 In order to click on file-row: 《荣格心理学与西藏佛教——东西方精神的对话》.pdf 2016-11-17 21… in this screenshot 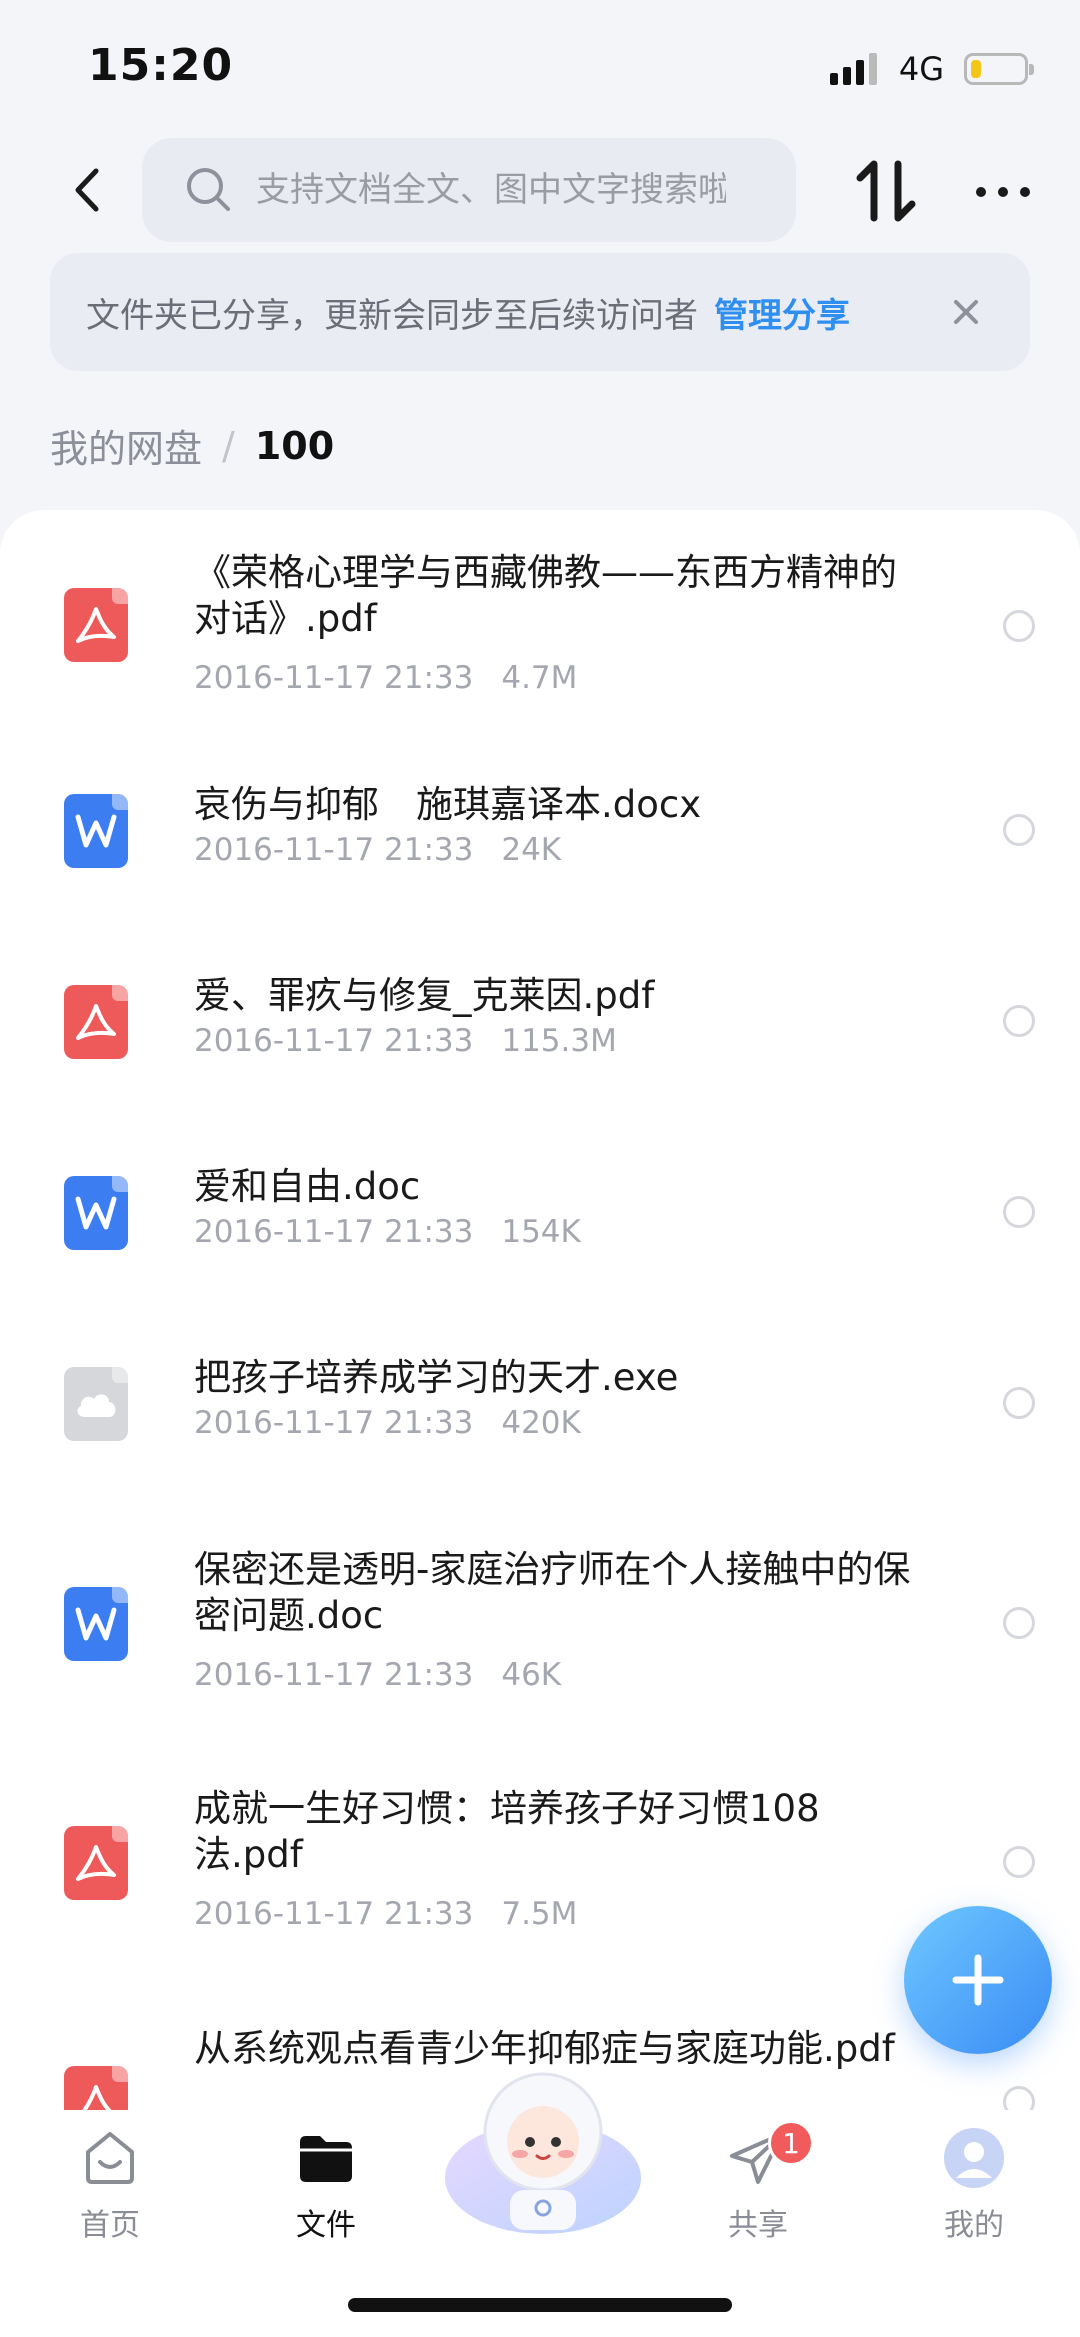, I will do `click(540, 645)`.